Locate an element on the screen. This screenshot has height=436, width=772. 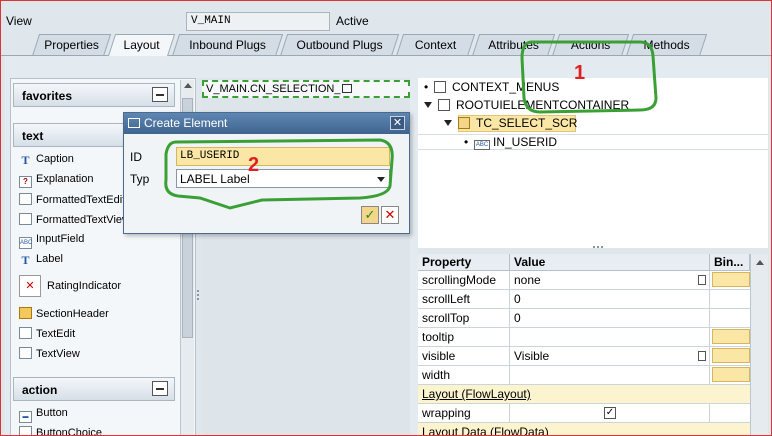
property-name: width is located at coordinates (464, 375).